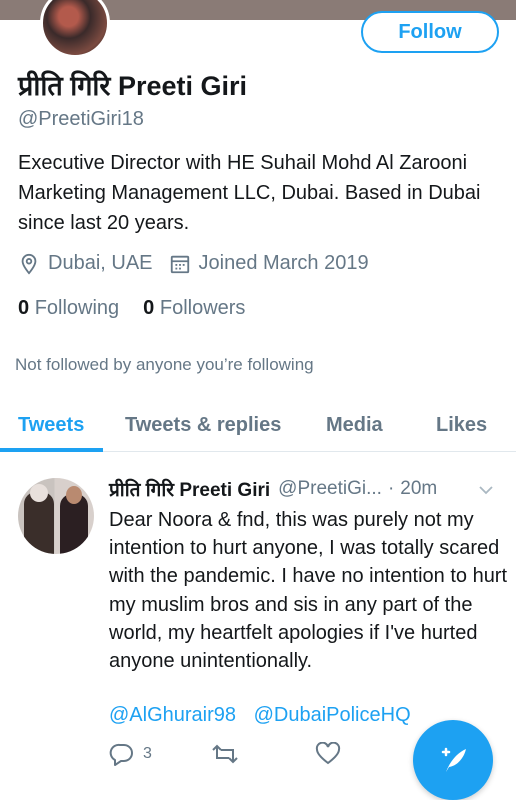  I want to click on profile-handle: @PreetiGiri18, so click(81, 119).